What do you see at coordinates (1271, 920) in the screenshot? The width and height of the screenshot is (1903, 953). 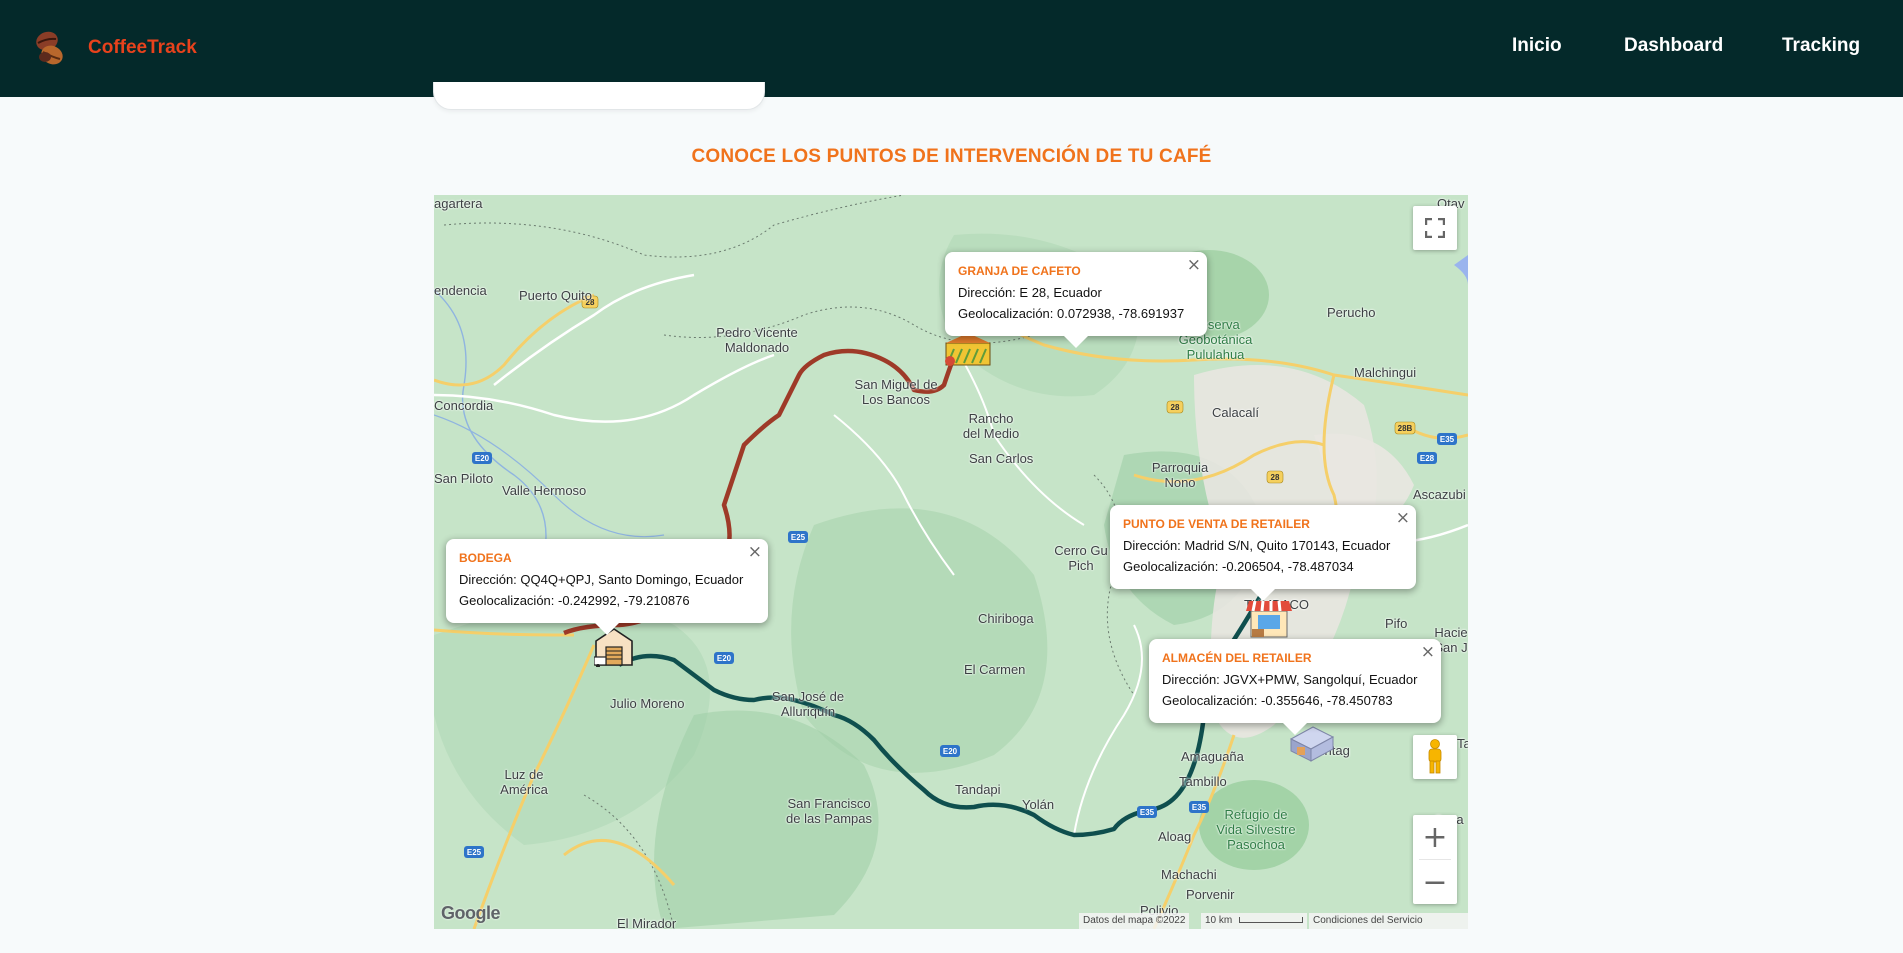 I see `scale-bar` at bounding box center [1271, 920].